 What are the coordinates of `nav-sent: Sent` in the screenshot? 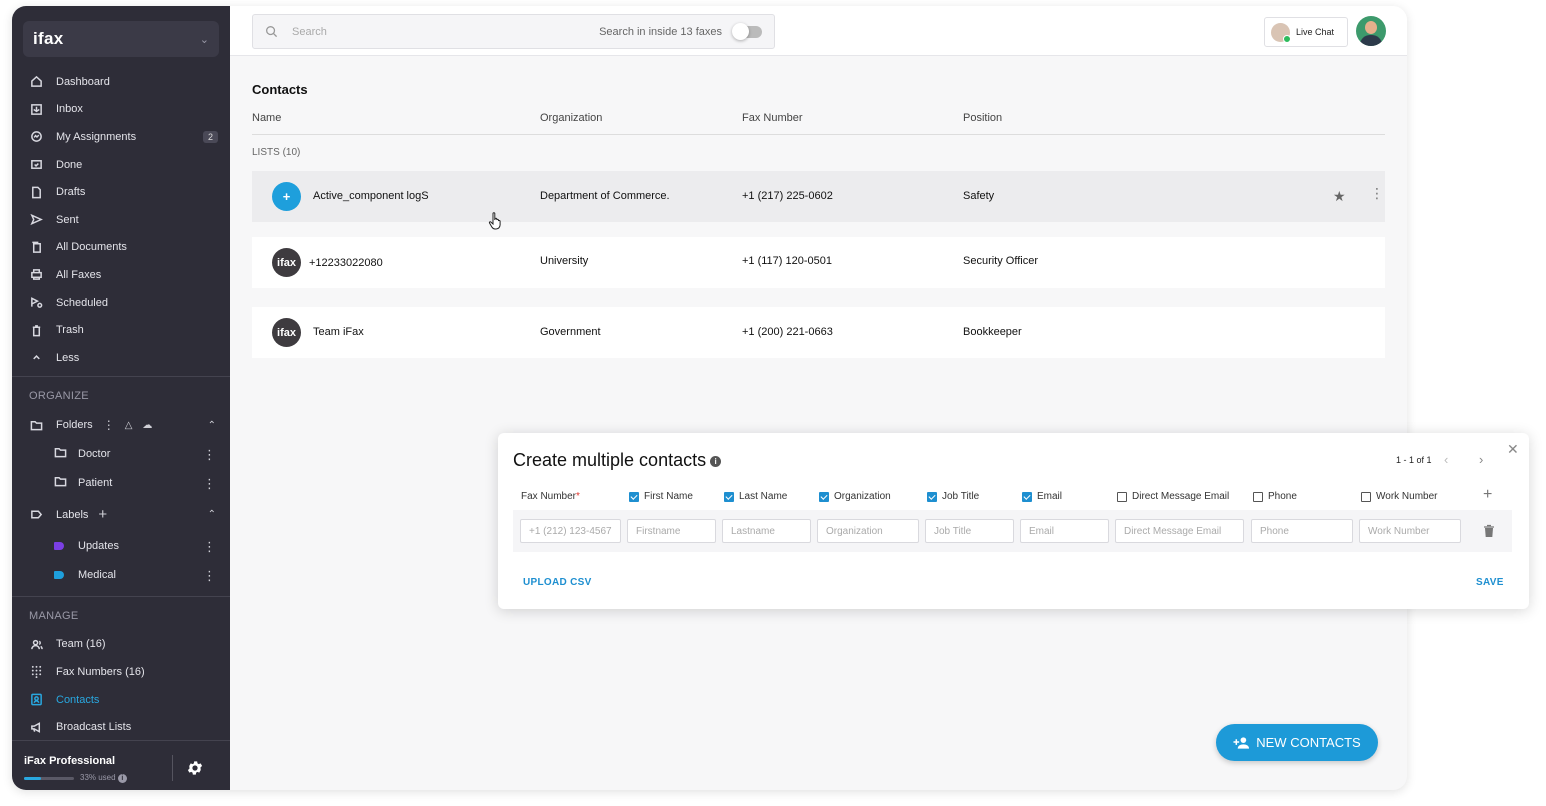 It's located at (121, 220).